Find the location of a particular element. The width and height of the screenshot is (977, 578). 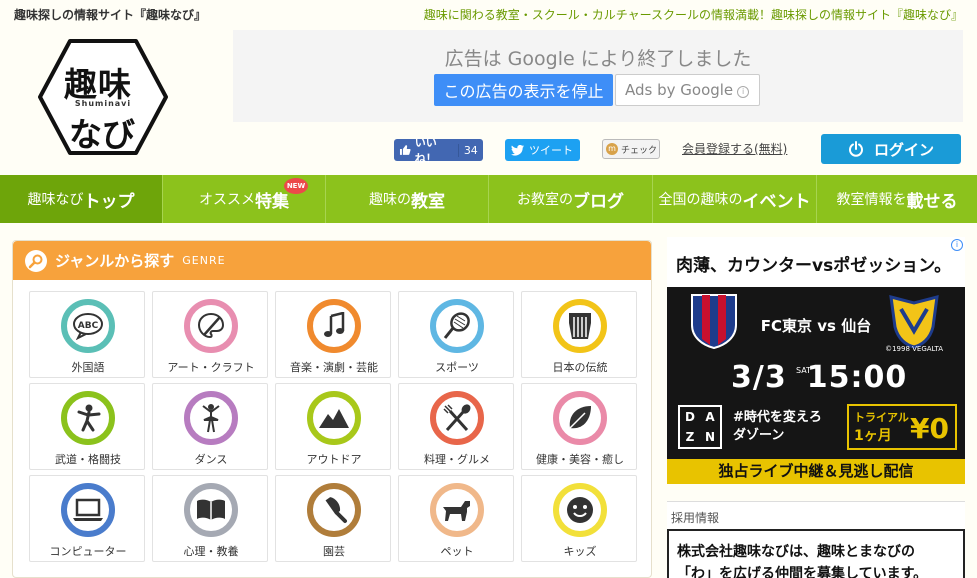

date-text: 3/3 is located at coordinates (759, 377).